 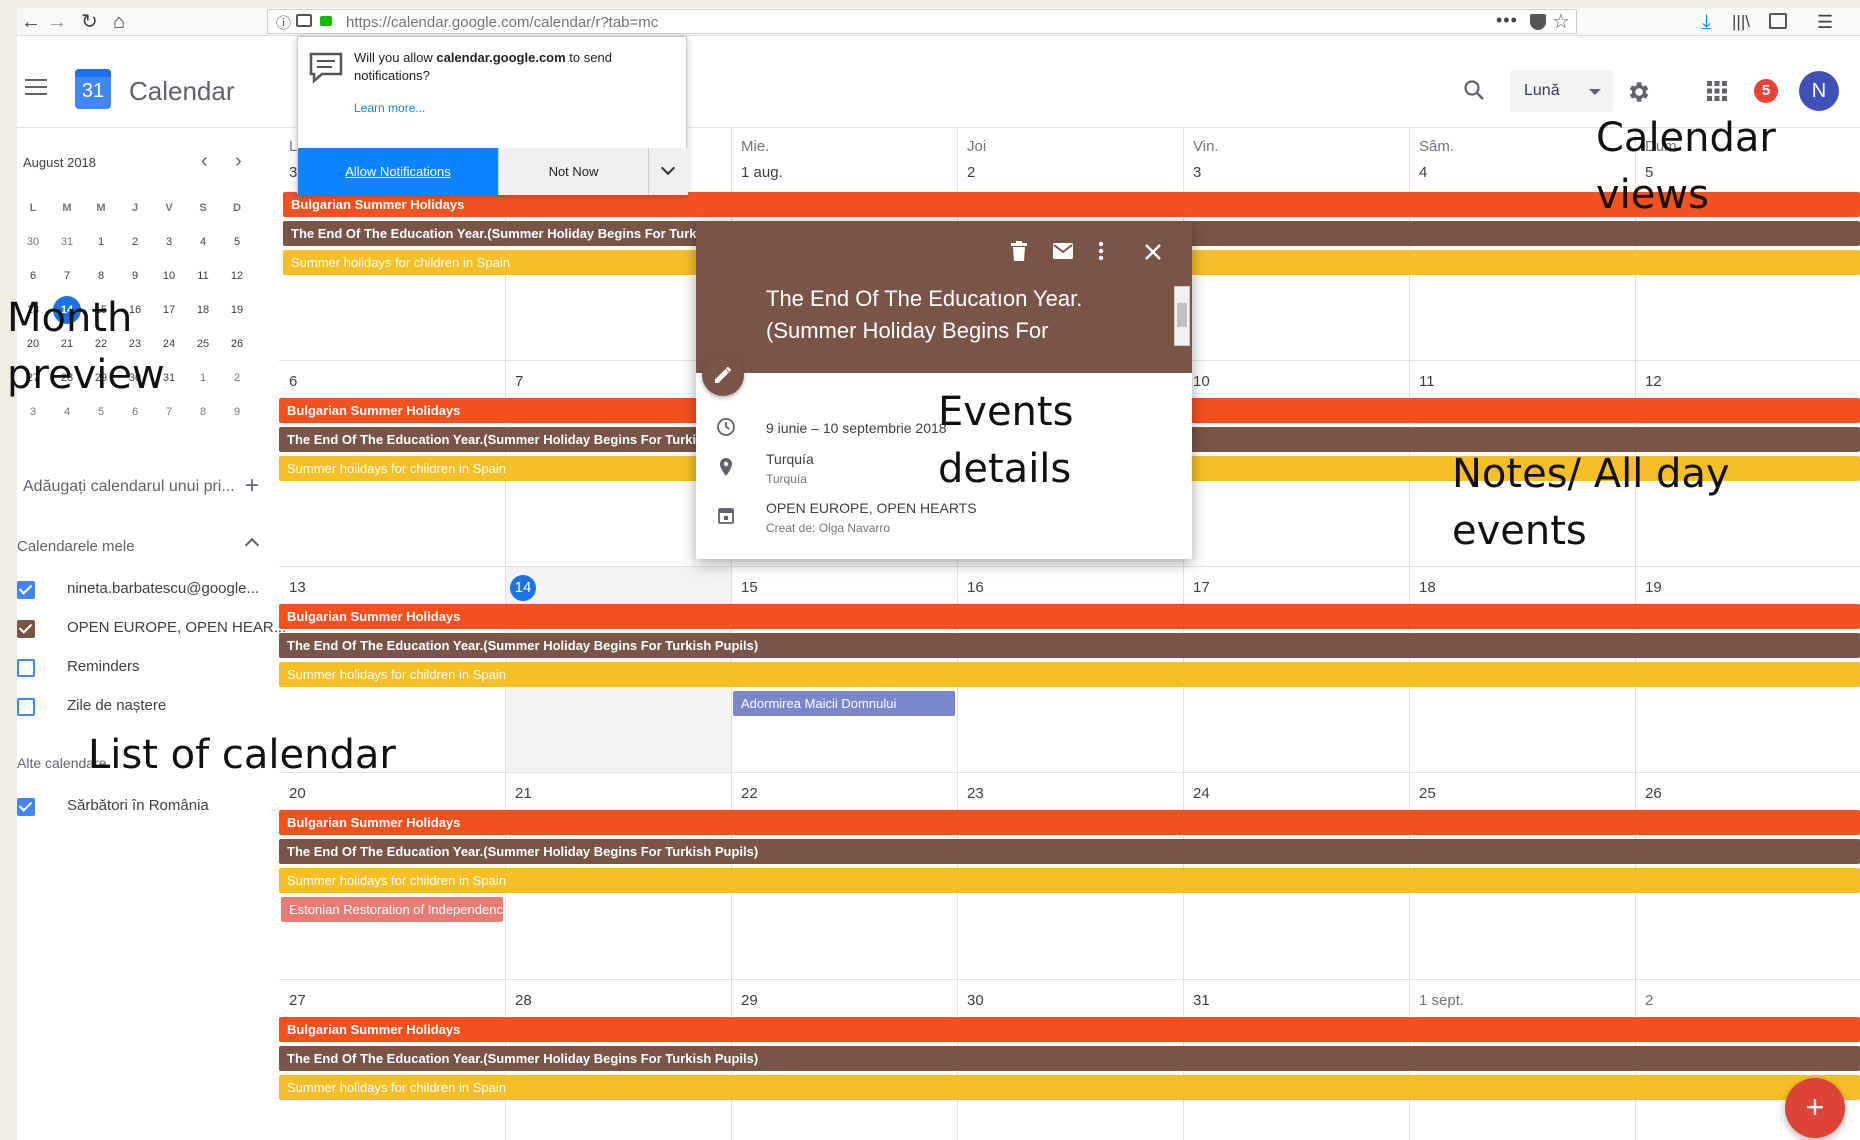 What do you see at coordinates (523, 793) in the screenshot?
I see `day-number: 21` at bounding box center [523, 793].